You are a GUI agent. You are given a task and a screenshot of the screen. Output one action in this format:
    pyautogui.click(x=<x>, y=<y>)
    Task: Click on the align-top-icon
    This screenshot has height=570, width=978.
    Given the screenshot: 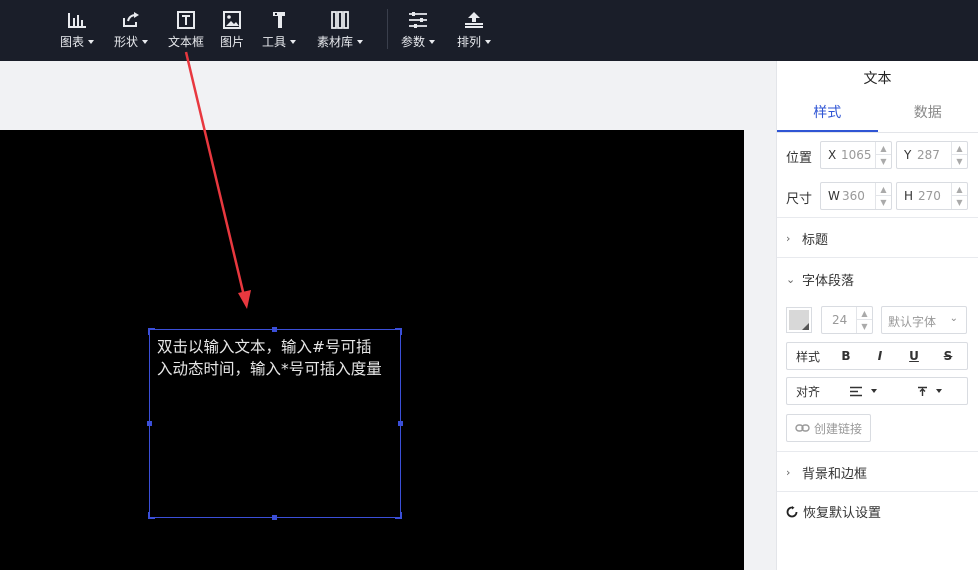 What is the action you would take?
    pyautogui.click(x=922, y=391)
    